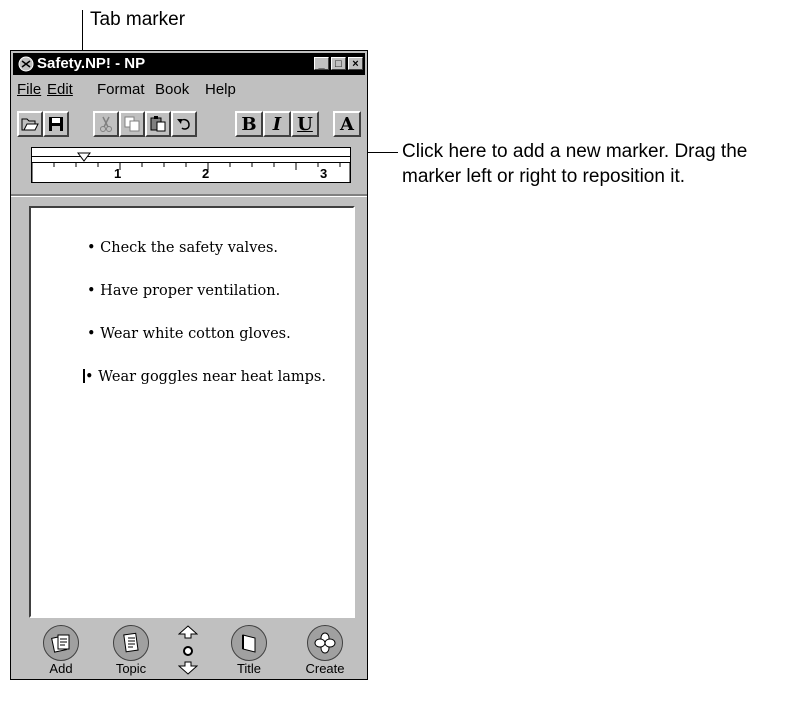  I want to click on title-label: Title, so click(249, 668).